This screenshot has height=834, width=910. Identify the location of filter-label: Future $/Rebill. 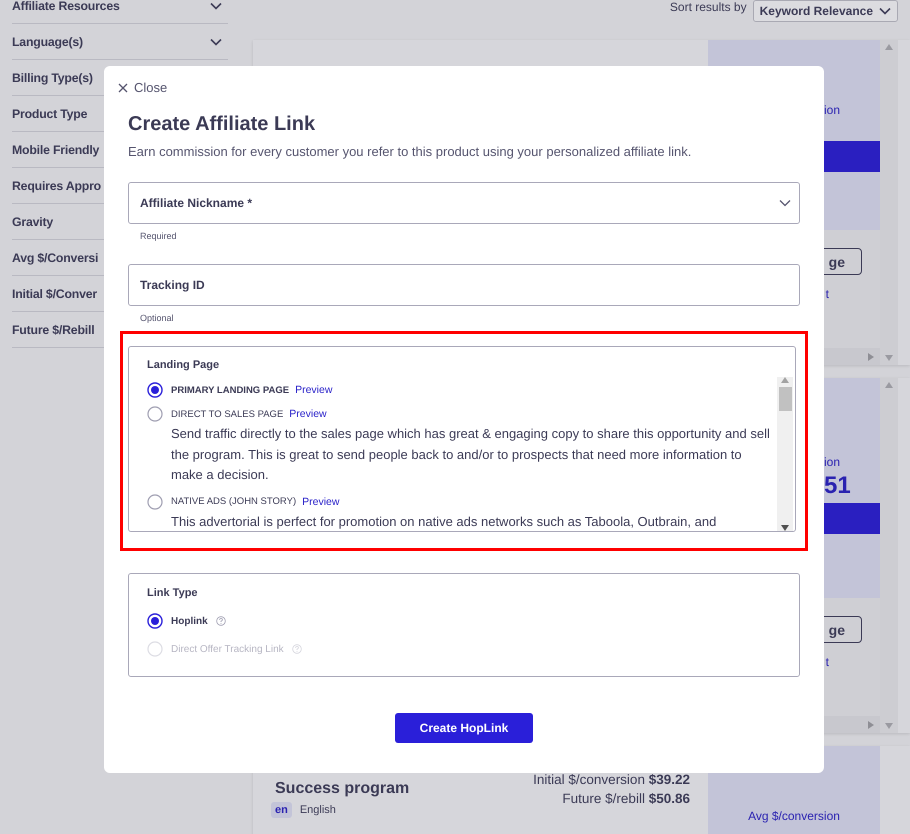
(53, 329).